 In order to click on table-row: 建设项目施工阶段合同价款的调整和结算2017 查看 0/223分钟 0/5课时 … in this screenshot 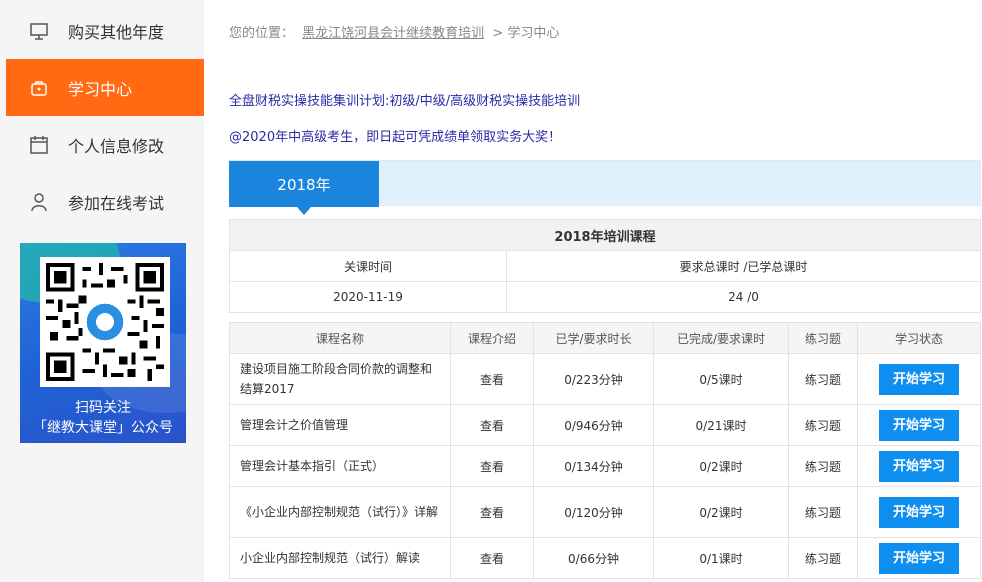, I will do `click(605, 379)`.